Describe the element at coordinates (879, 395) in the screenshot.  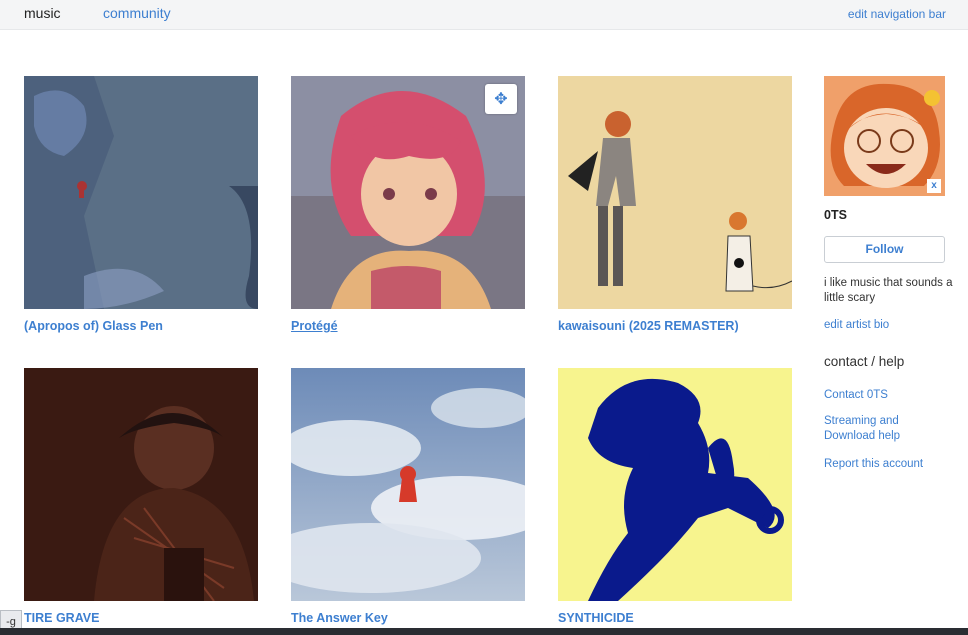
I see `contact-artist-link: Contact 0TS` at that location.